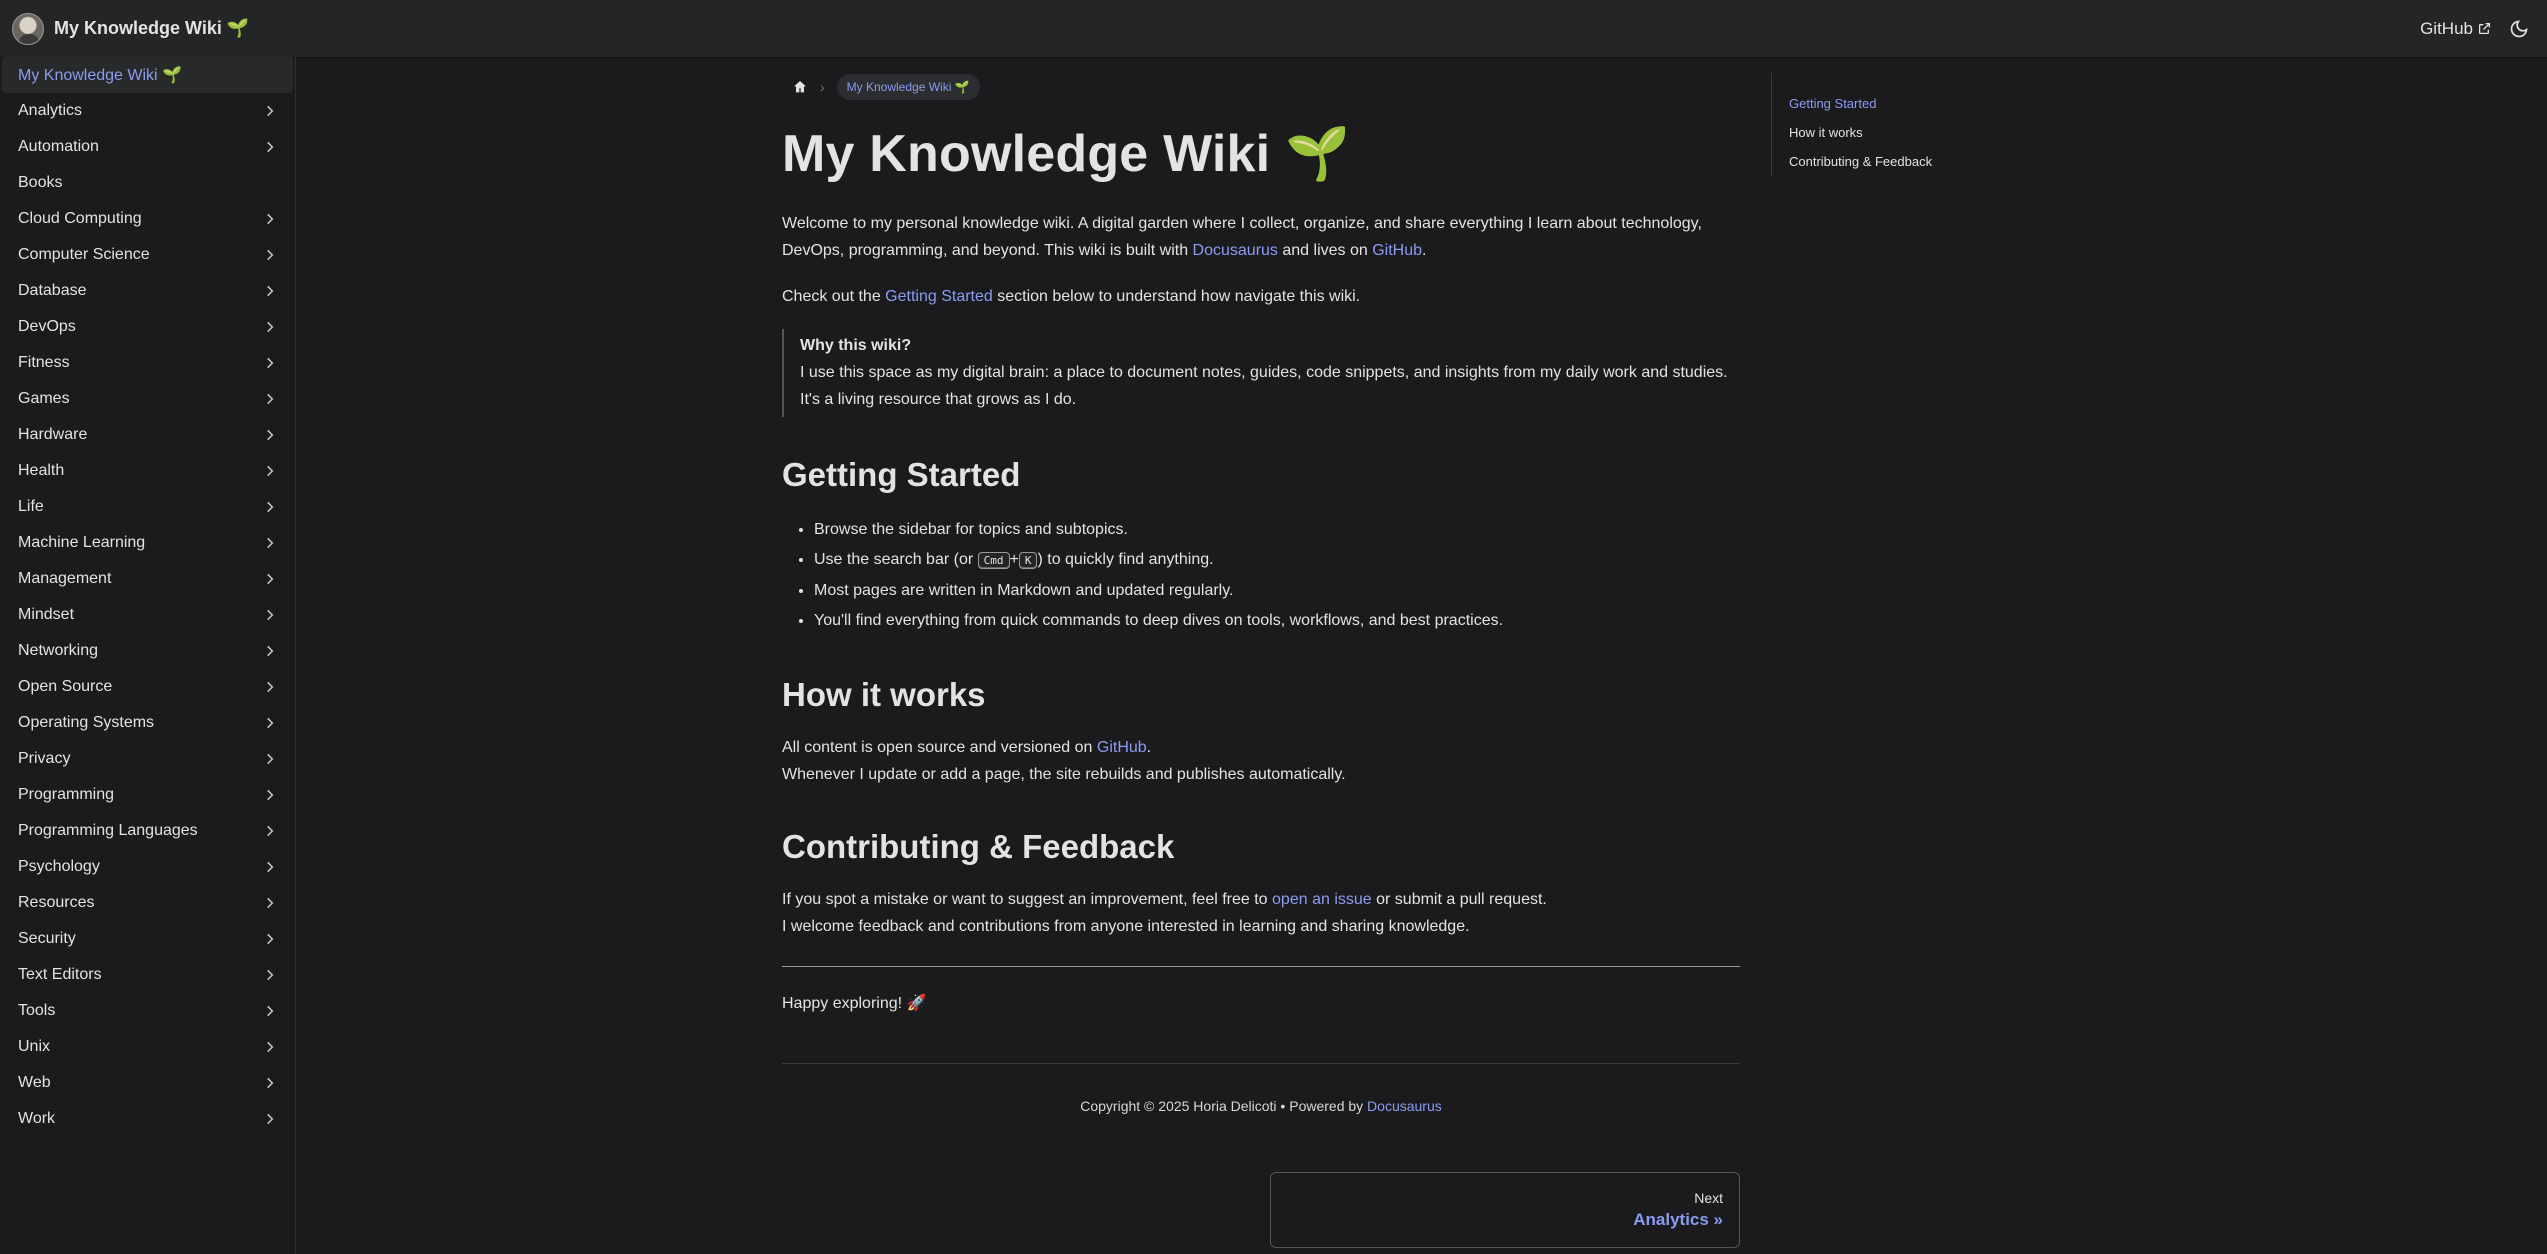 The height and width of the screenshot is (1254, 2547). Describe the element at coordinates (1890, 161) in the screenshot. I see `toc-item-contributing-feedback: Contributing & Feedback` at that location.